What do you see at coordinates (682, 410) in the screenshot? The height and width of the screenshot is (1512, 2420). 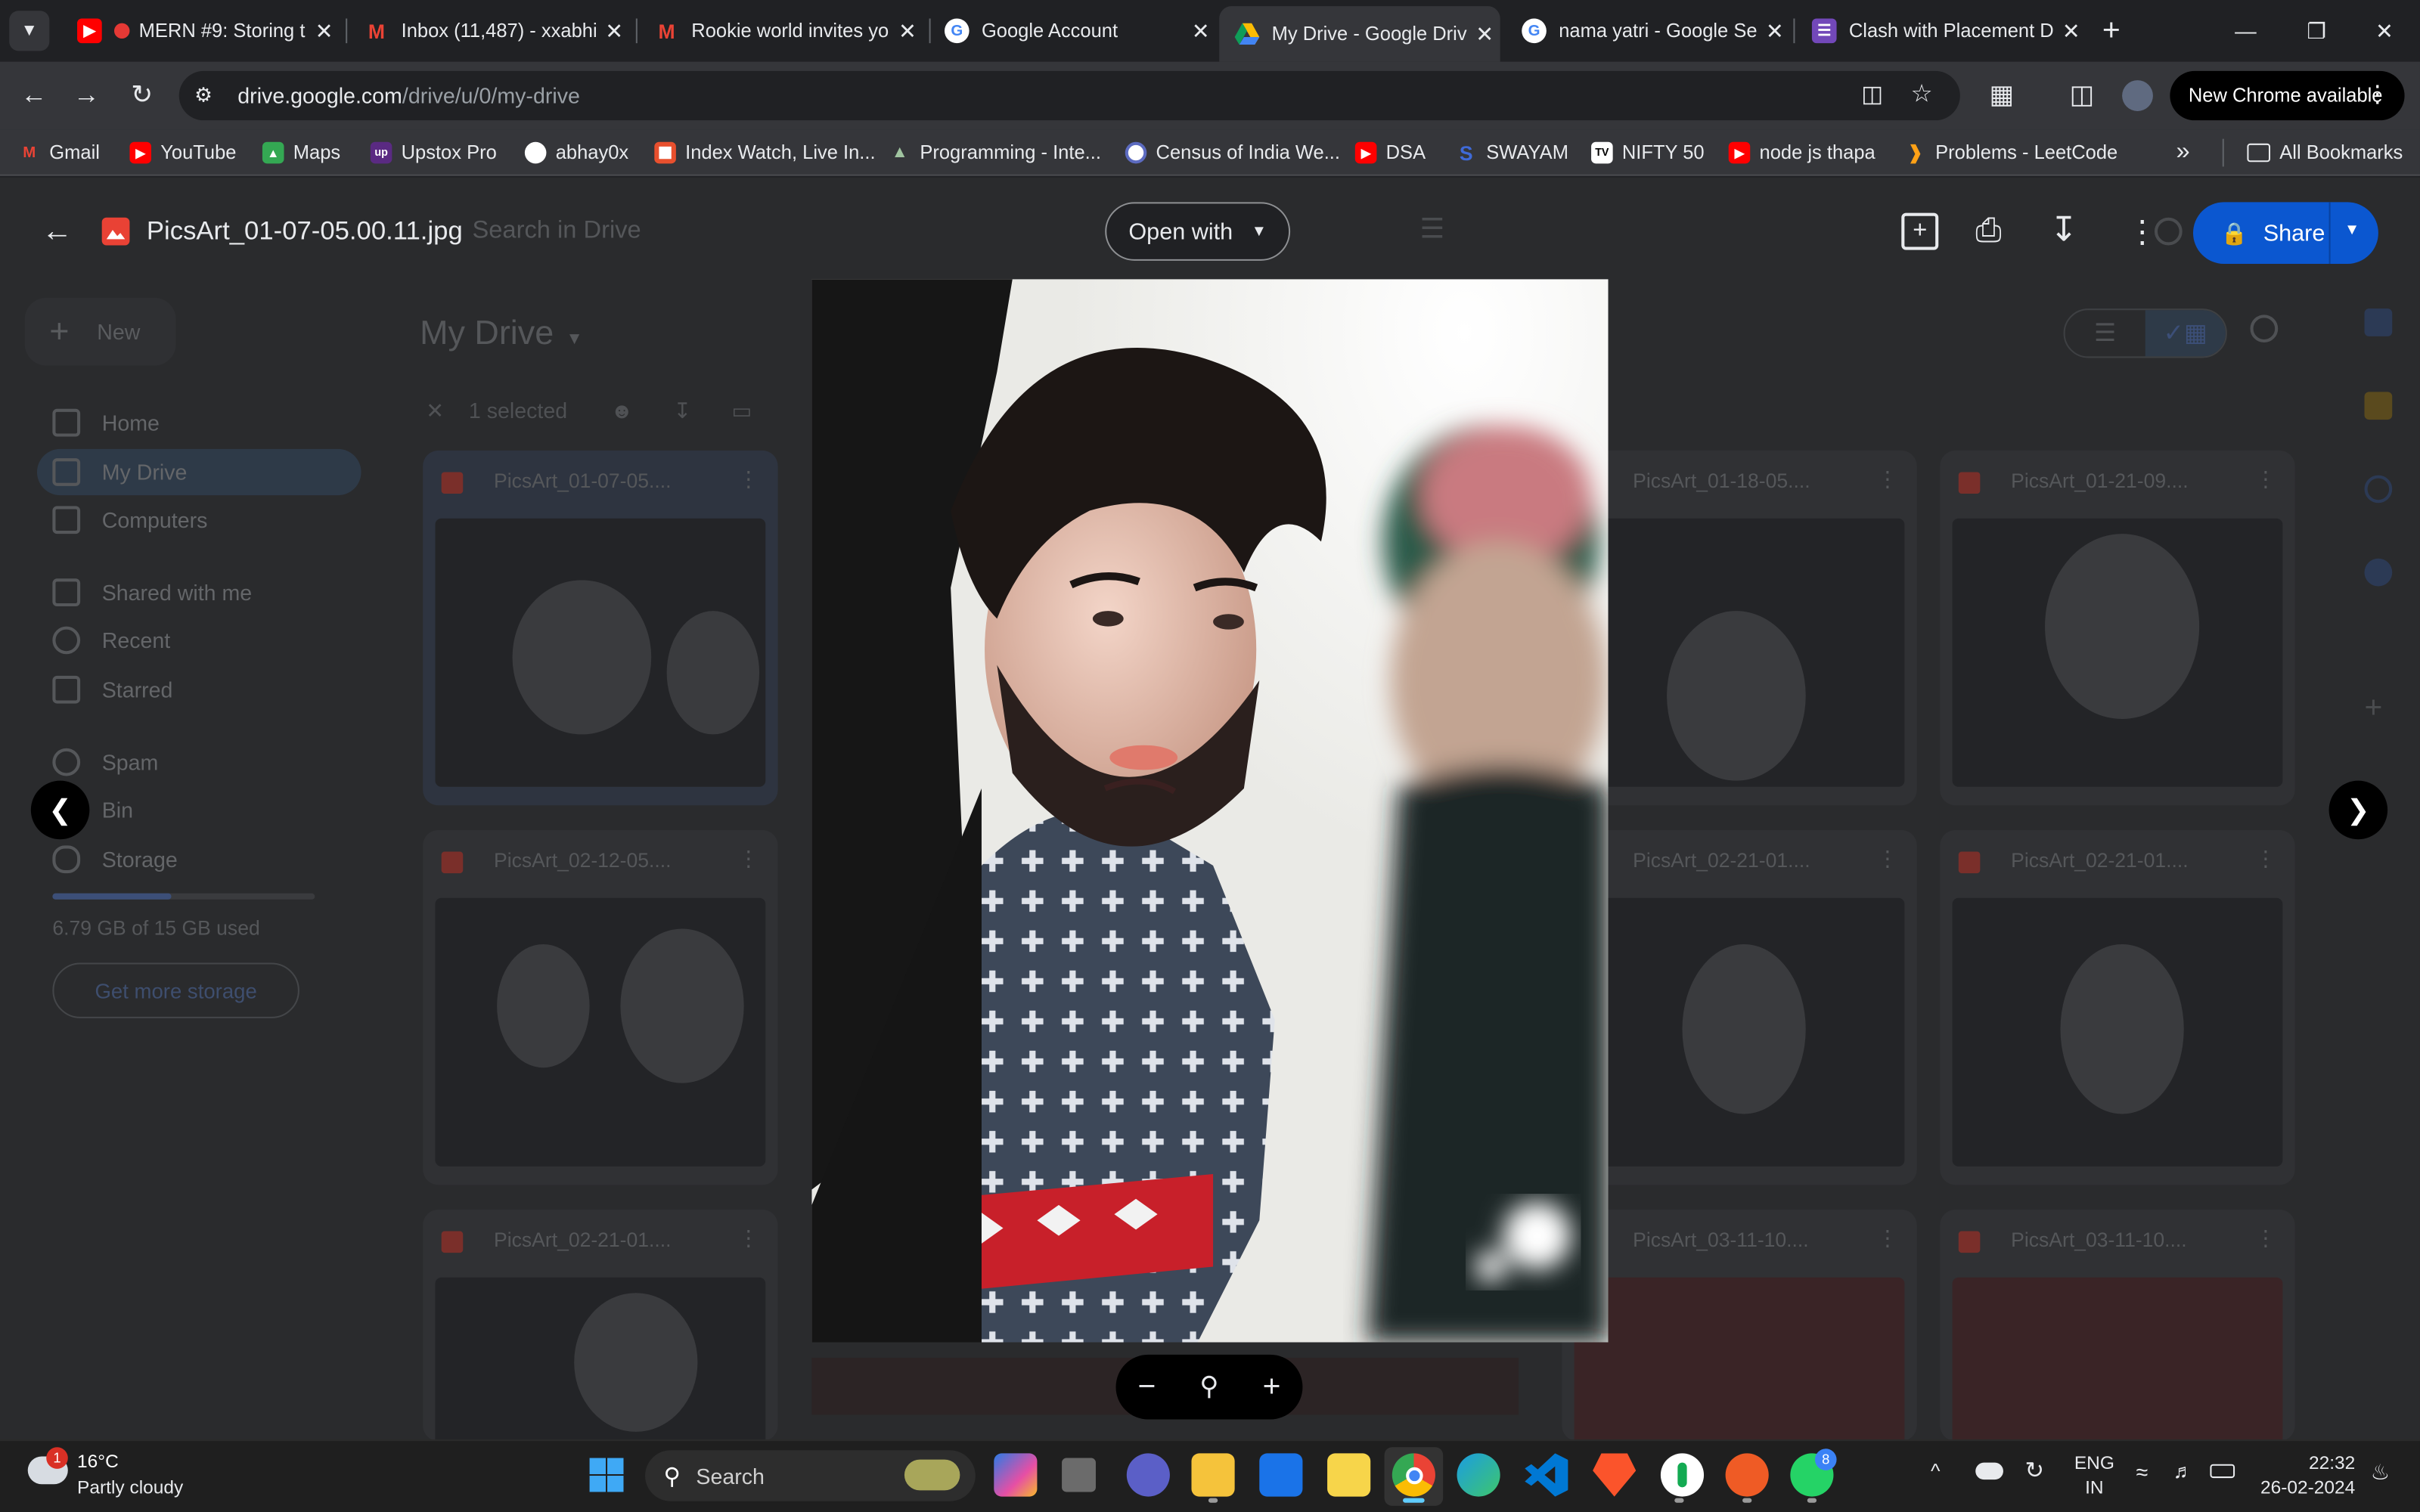 I see `download-icon: ↧` at bounding box center [682, 410].